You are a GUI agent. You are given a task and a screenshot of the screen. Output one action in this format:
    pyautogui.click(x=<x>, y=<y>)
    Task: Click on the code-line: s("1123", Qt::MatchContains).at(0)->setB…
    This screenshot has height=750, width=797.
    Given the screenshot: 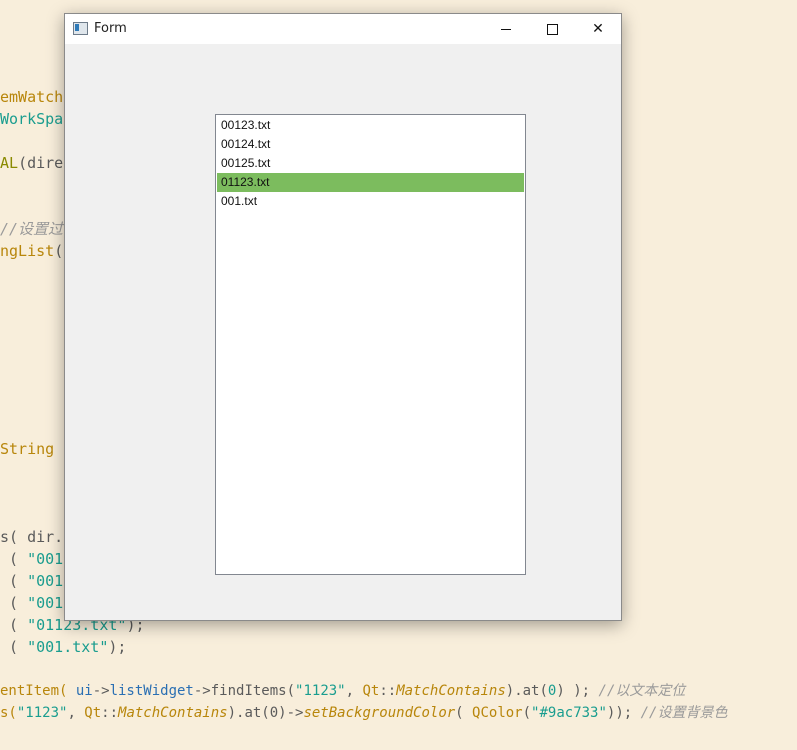 What is the action you would take?
    pyautogui.click(x=364, y=713)
    